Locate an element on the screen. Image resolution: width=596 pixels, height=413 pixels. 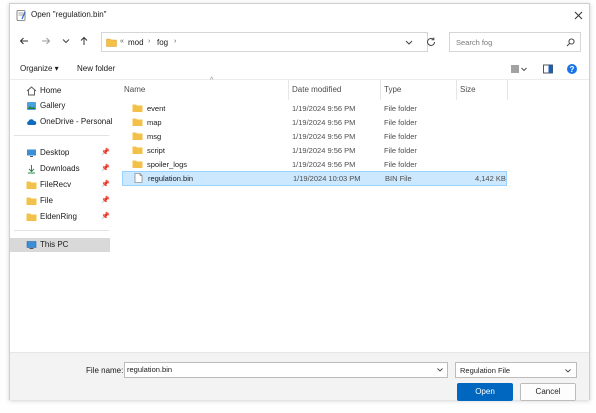
recent-locations-button is located at coordinates (66, 41).